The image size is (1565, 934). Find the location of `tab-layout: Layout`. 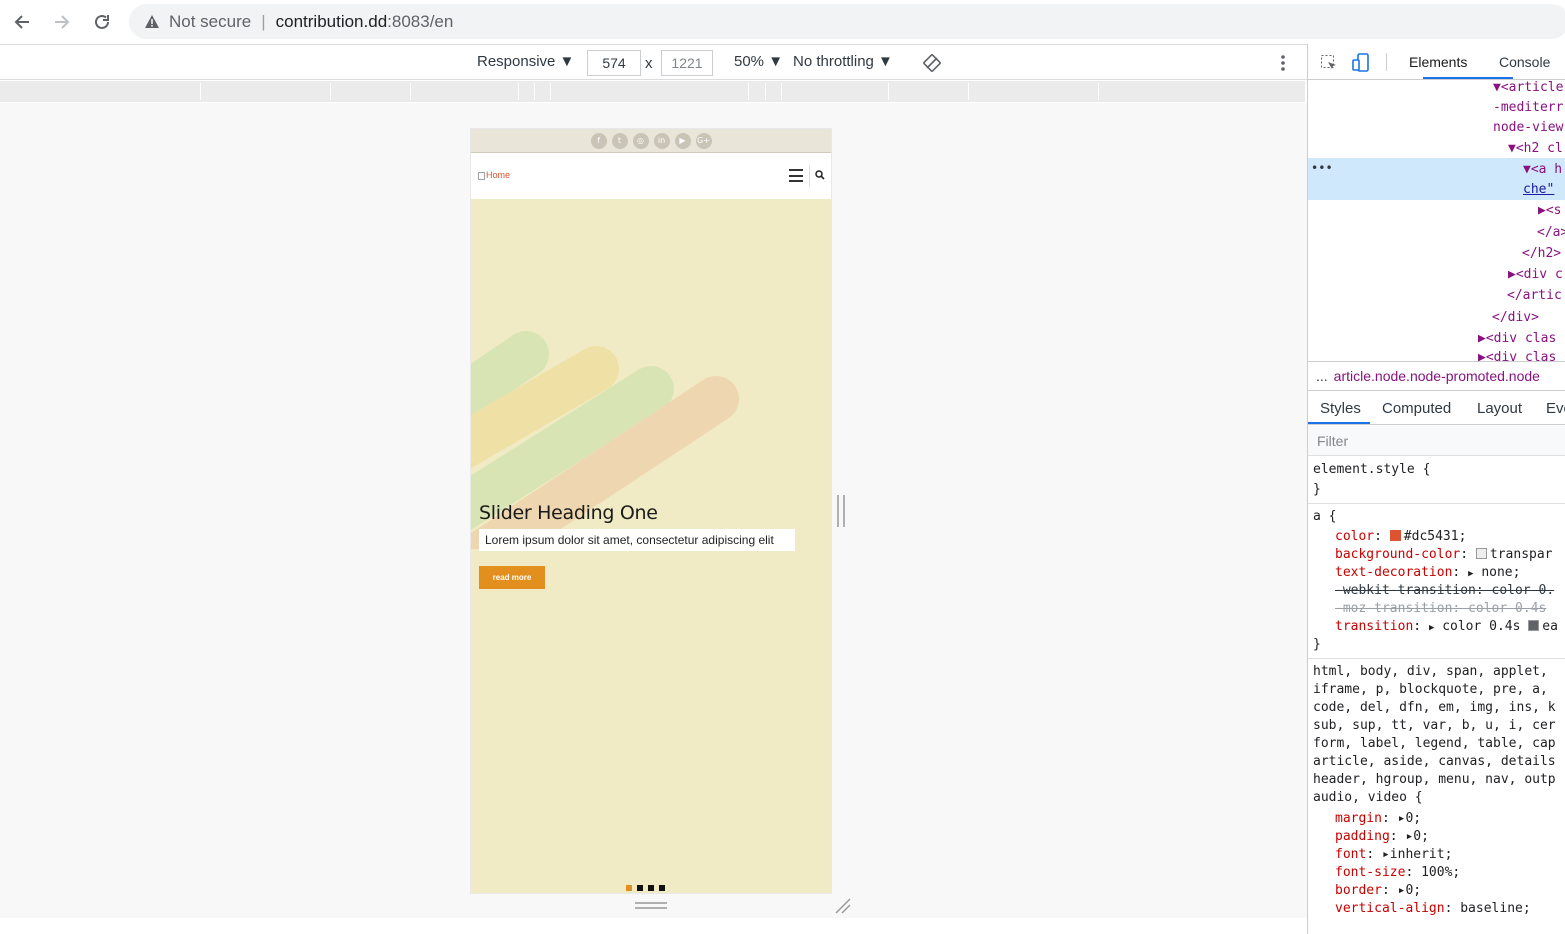

tab-layout: Layout is located at coordinates (1499, 408).